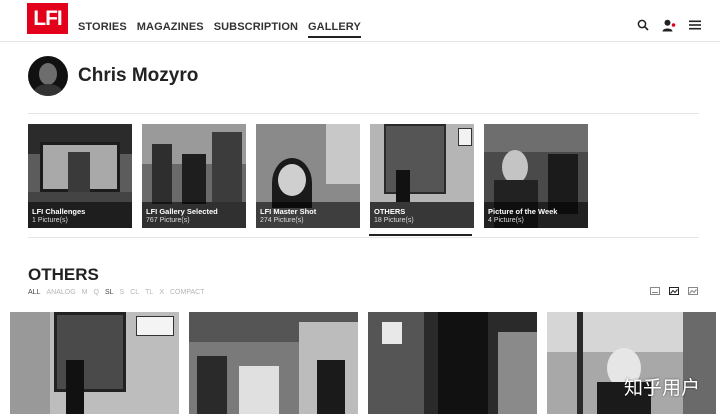 The height and width of the screenshot is (414, 720). Describe the element at coordinates (161, 292) in the screenshot. I see `filter-x: X` at that location.